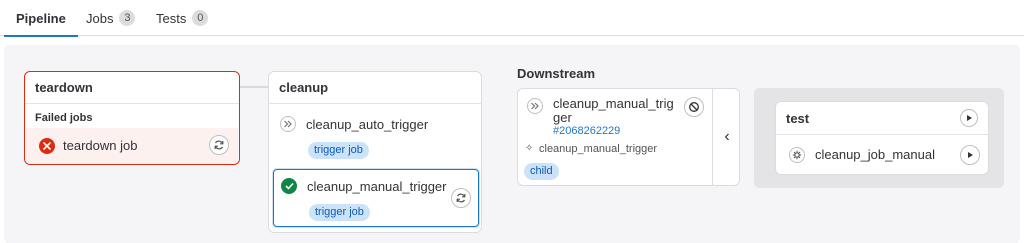 This screenshot has height=243, width=1024. I want to click on stage-test: test cleanup_job_manual, so click(882, 138).